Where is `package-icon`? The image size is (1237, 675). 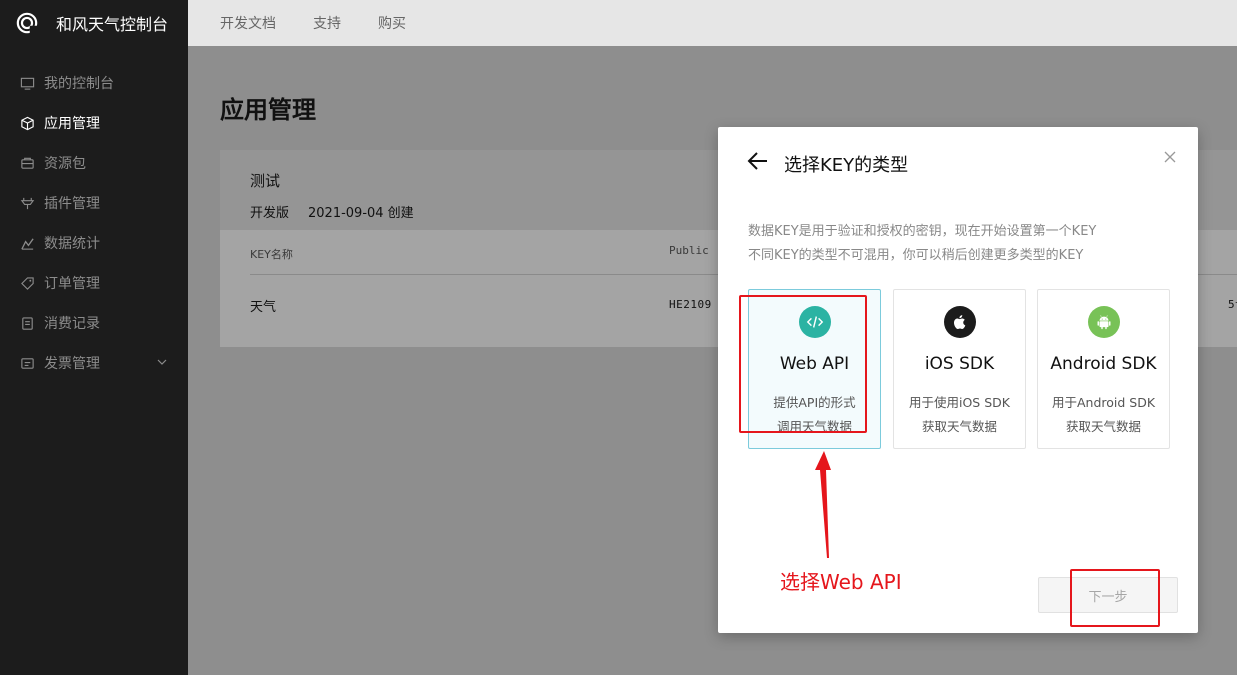
package-icon is located at coordinates (27, 163).